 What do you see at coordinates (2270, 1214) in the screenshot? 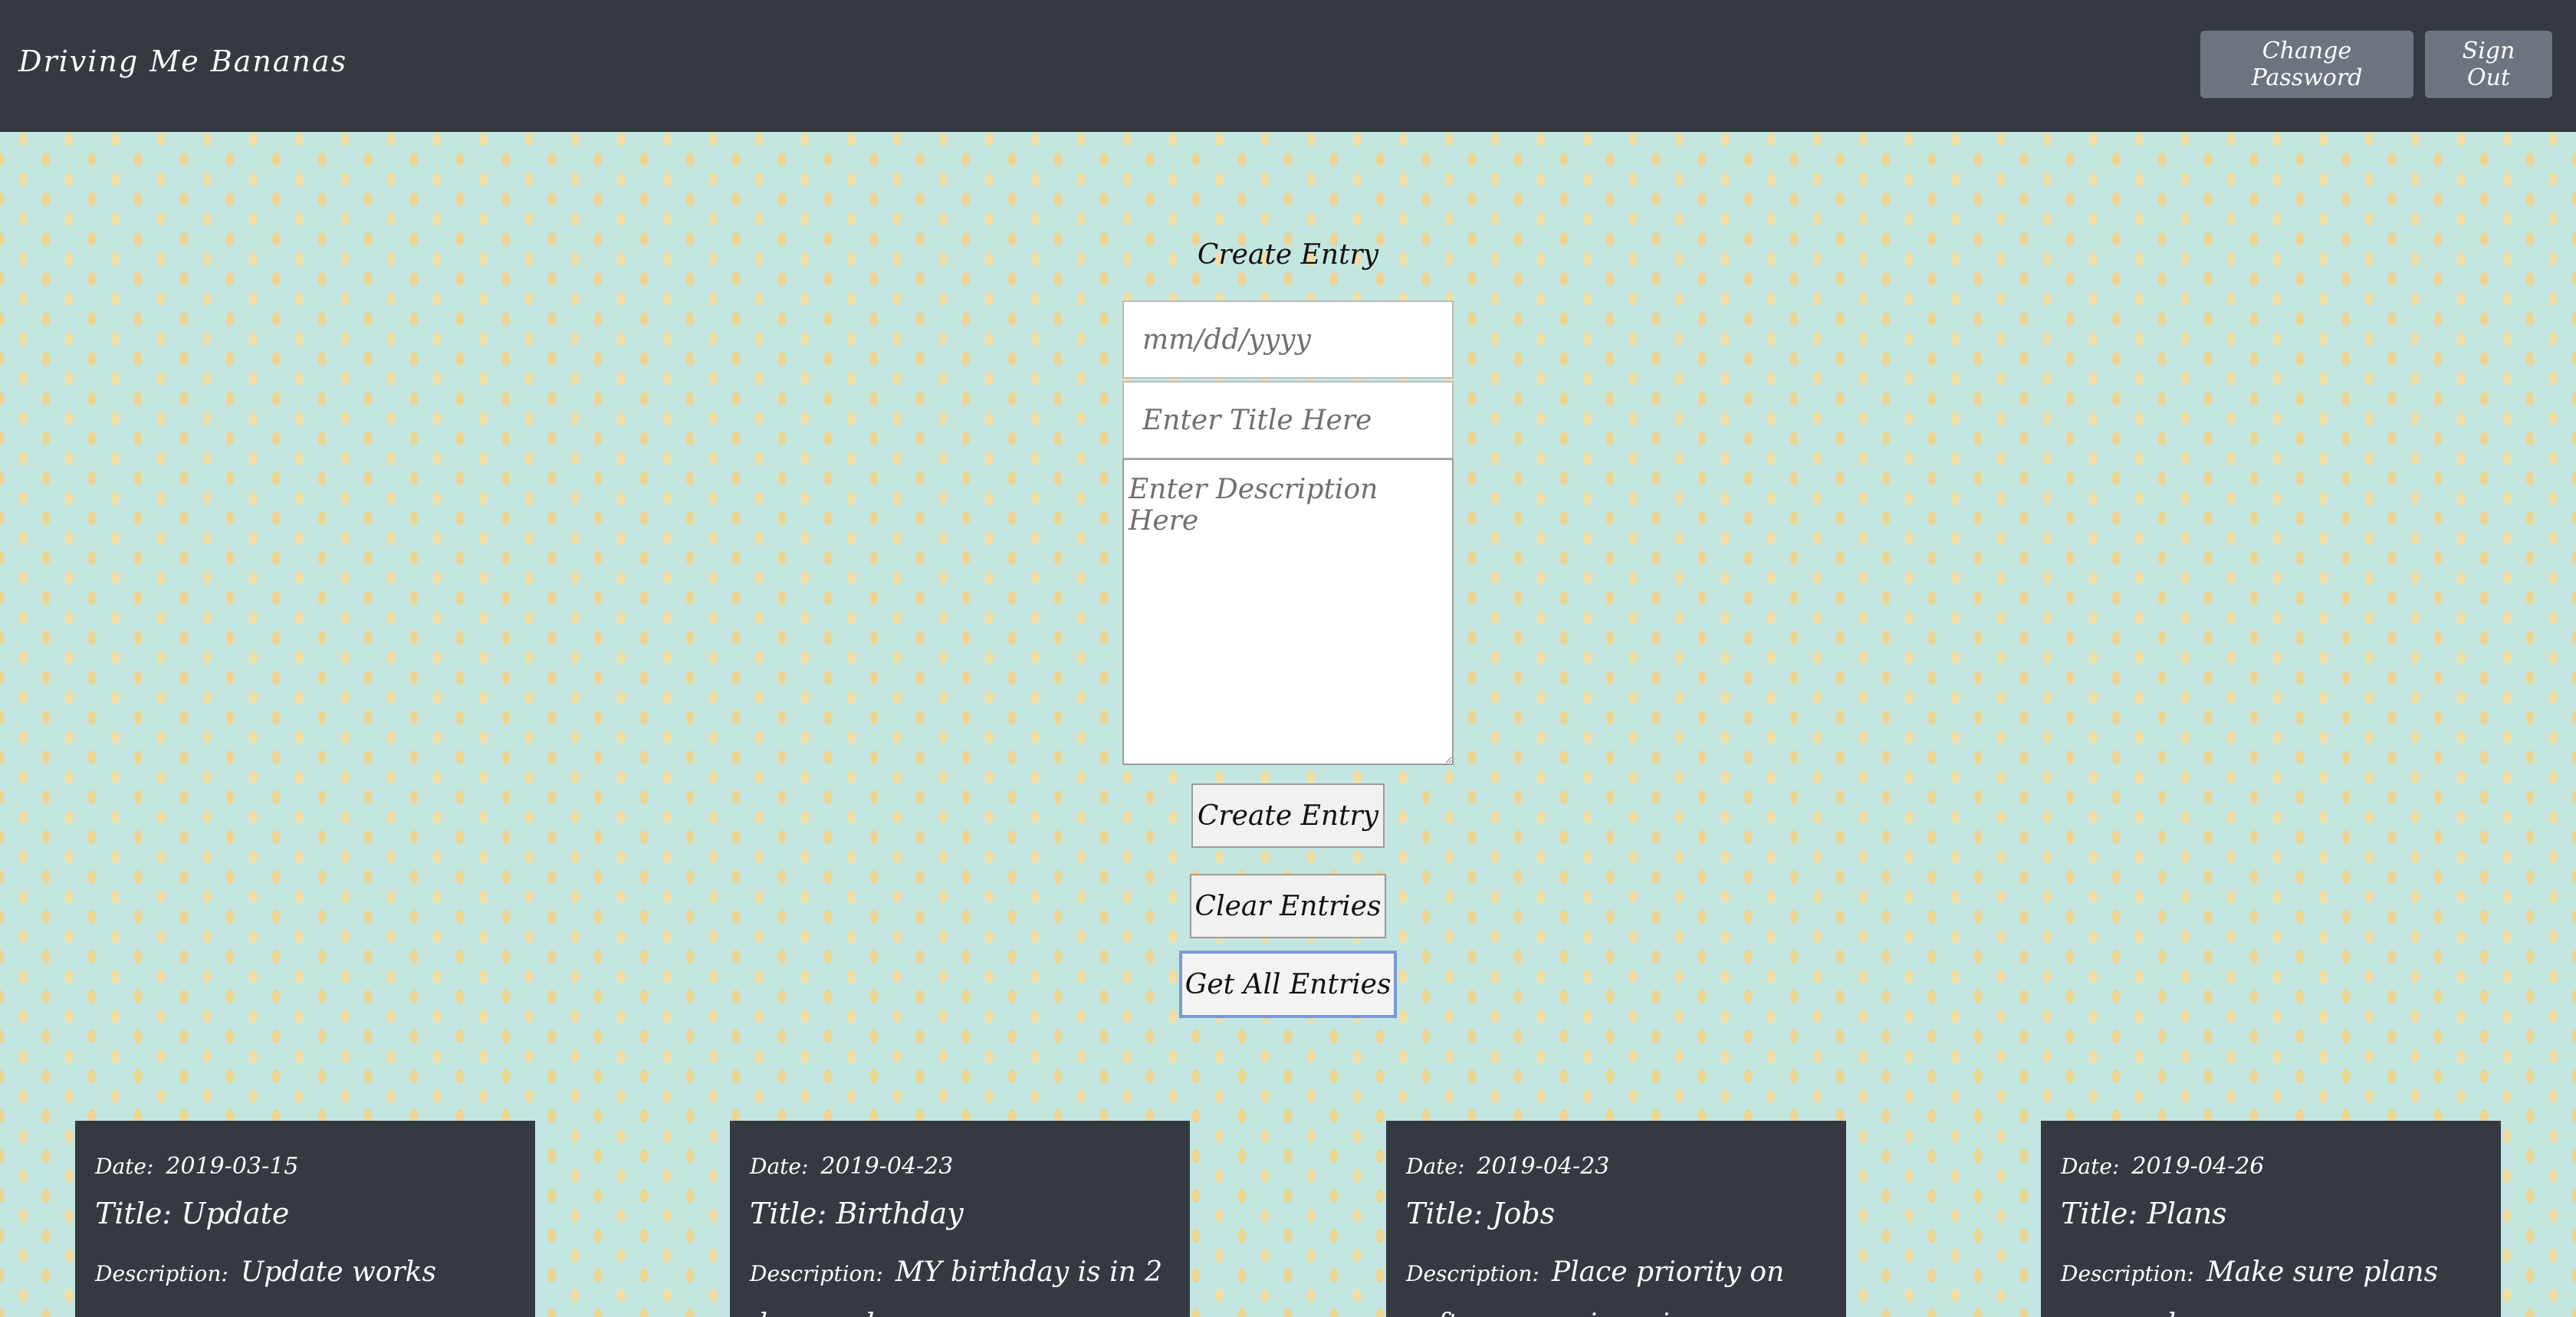
I see `entry-title: Title: Plans` at bounding box center [2270, 1214].